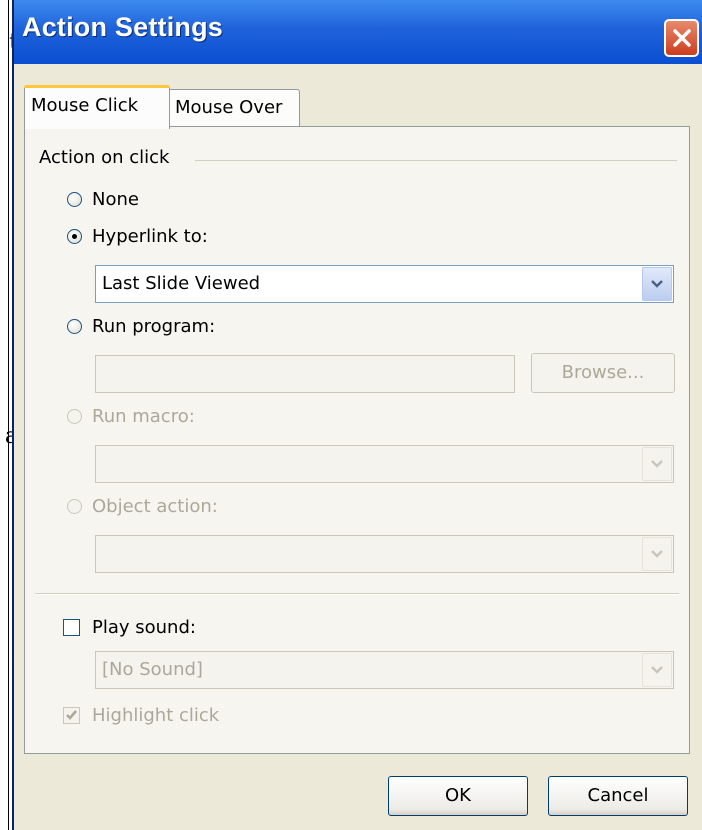 Image resolution: width=702 pixels, height=830 pixels. I want to click on radio-none-label: None, so click(115, 199).